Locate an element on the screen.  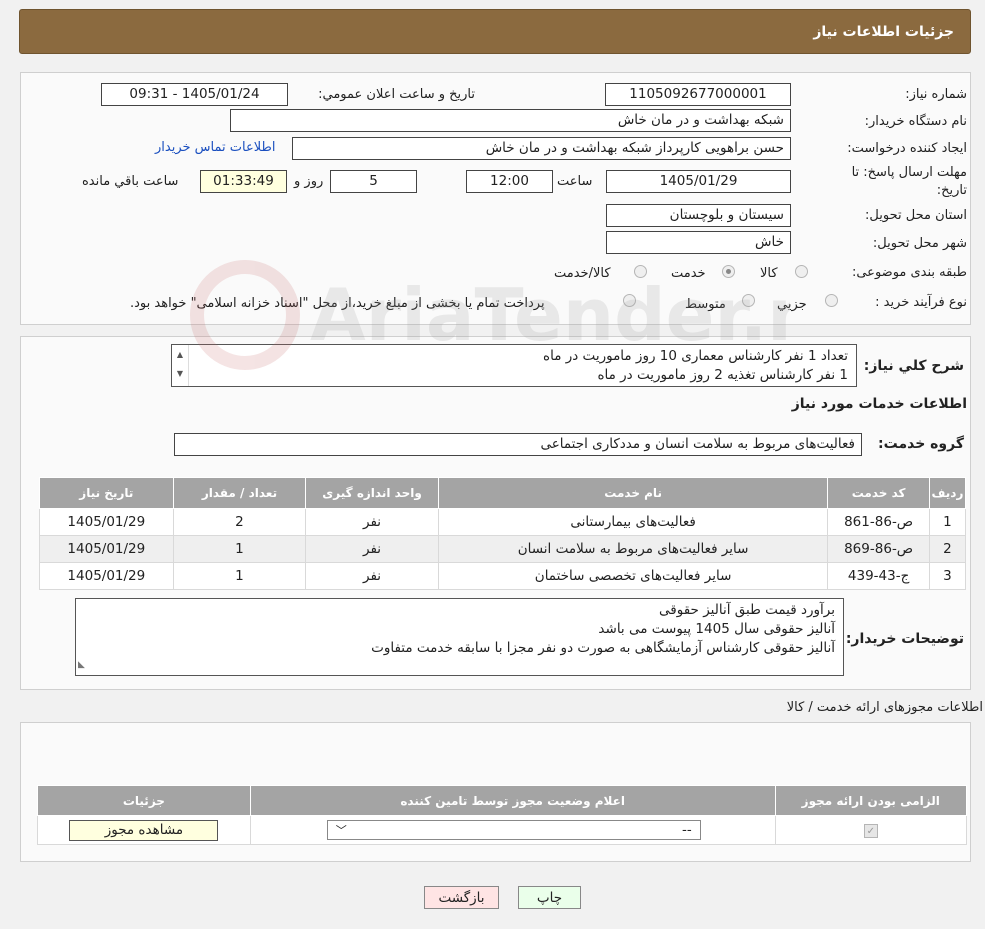
cell-permit-status: ﹀ -- is located at coordinates (512, 830).